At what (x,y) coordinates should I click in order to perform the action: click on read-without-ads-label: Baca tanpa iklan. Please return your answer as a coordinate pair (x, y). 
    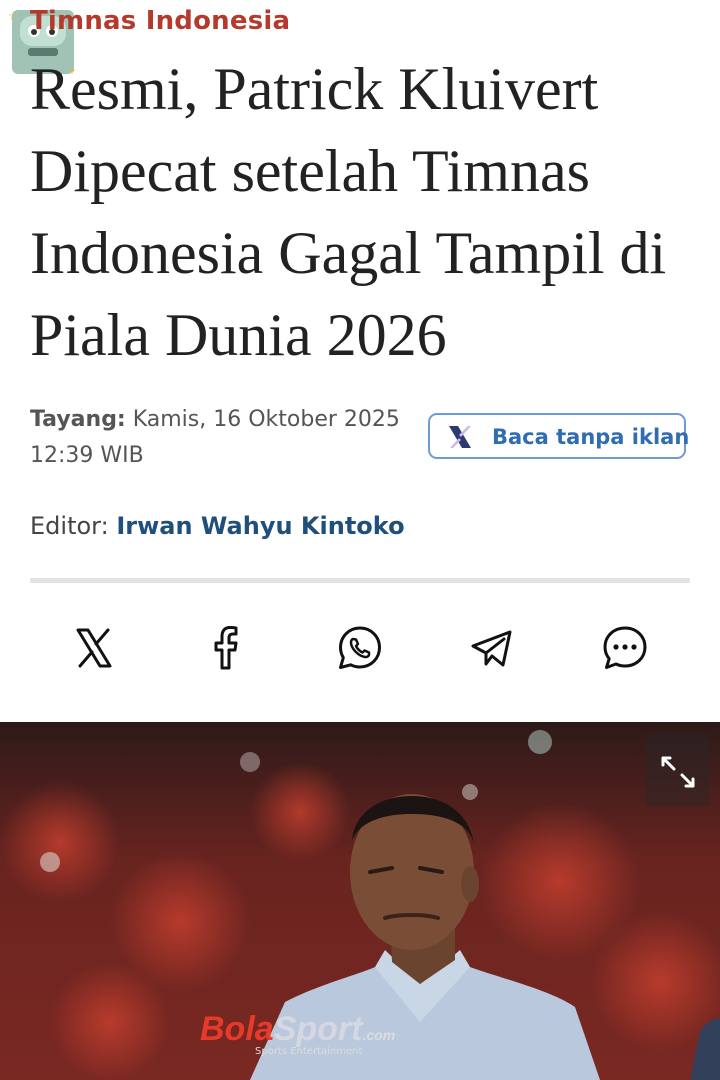
    Looking at the image, I should click on (591, 437).